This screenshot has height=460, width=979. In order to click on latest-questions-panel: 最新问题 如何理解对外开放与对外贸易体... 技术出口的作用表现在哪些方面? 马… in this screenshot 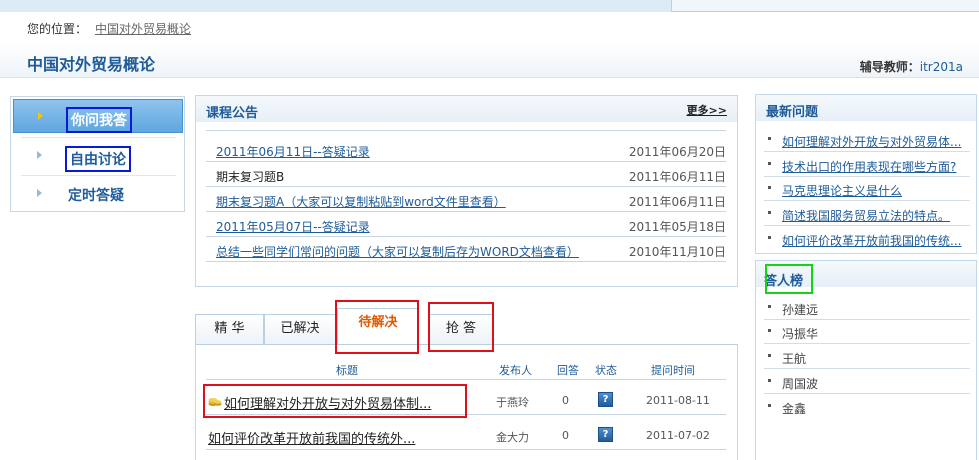, I will do `click(866, 174)`.